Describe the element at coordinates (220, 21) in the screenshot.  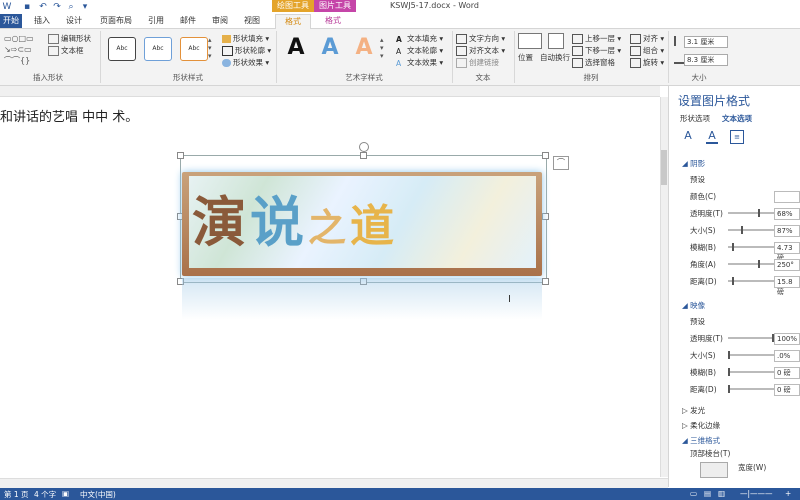
I see `tab-review: 审阅` at that location.